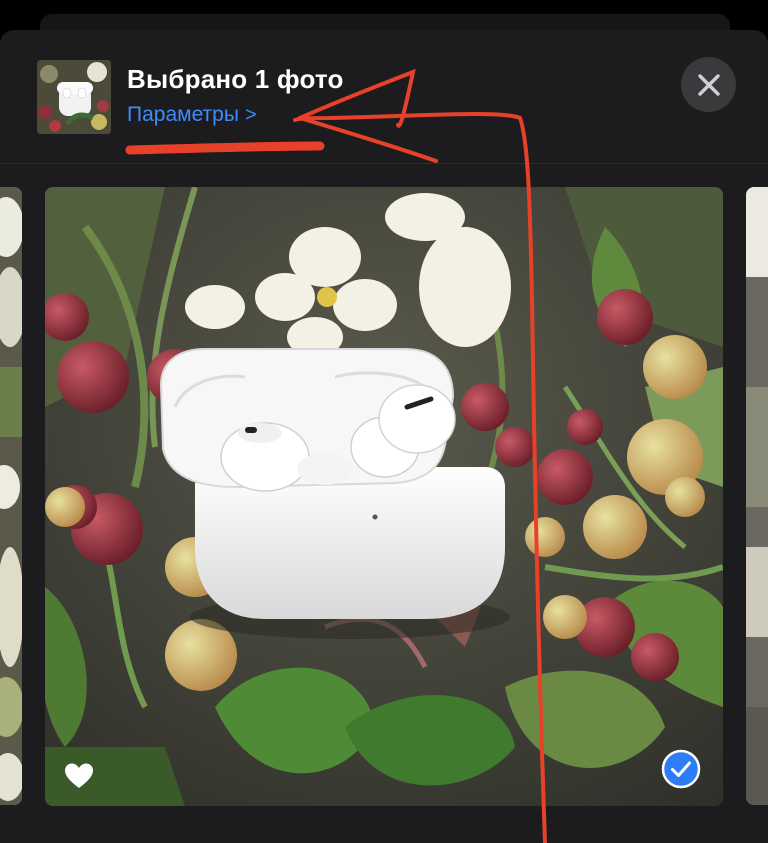 The image size is (768, 843). I want to click on selection-title: Выбрано 1 фото, so click(235, 79).